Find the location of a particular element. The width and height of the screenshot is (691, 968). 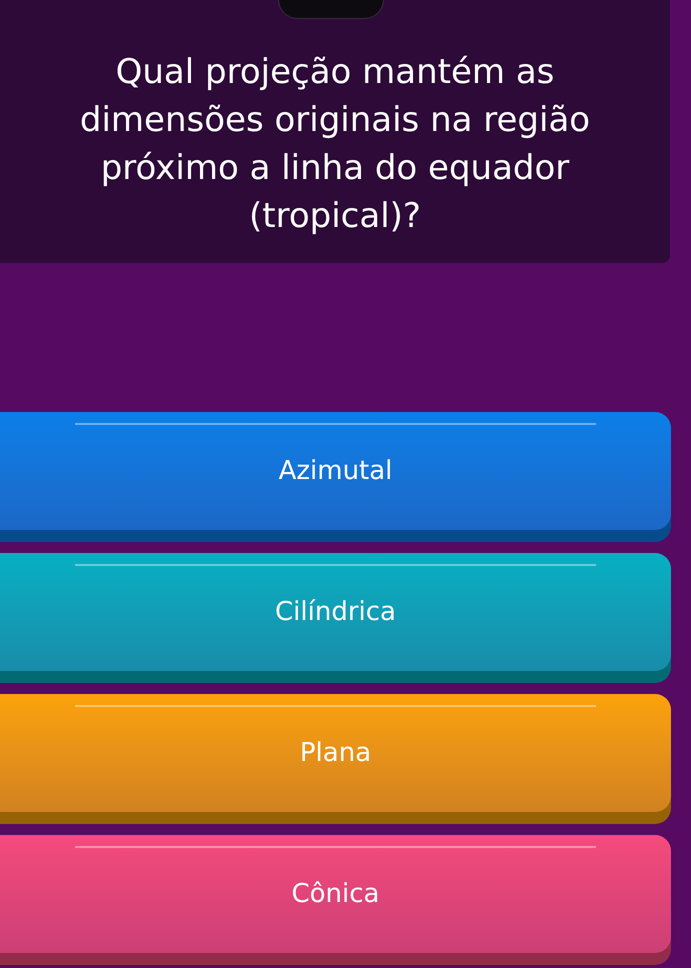

question-text: Qual projeção mantém as dimensões originais na região próximo a linha do equador (tropical)? is located at coordinates (335, 144).